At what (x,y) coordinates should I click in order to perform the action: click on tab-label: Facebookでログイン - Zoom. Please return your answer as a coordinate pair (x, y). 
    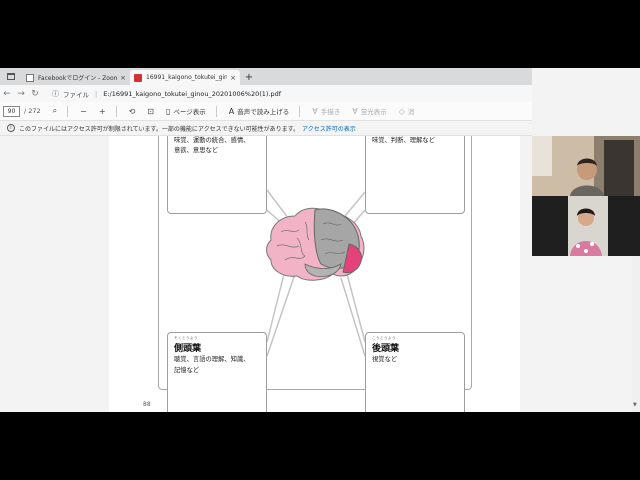
    Looking at the image, I should click on (78, 78).